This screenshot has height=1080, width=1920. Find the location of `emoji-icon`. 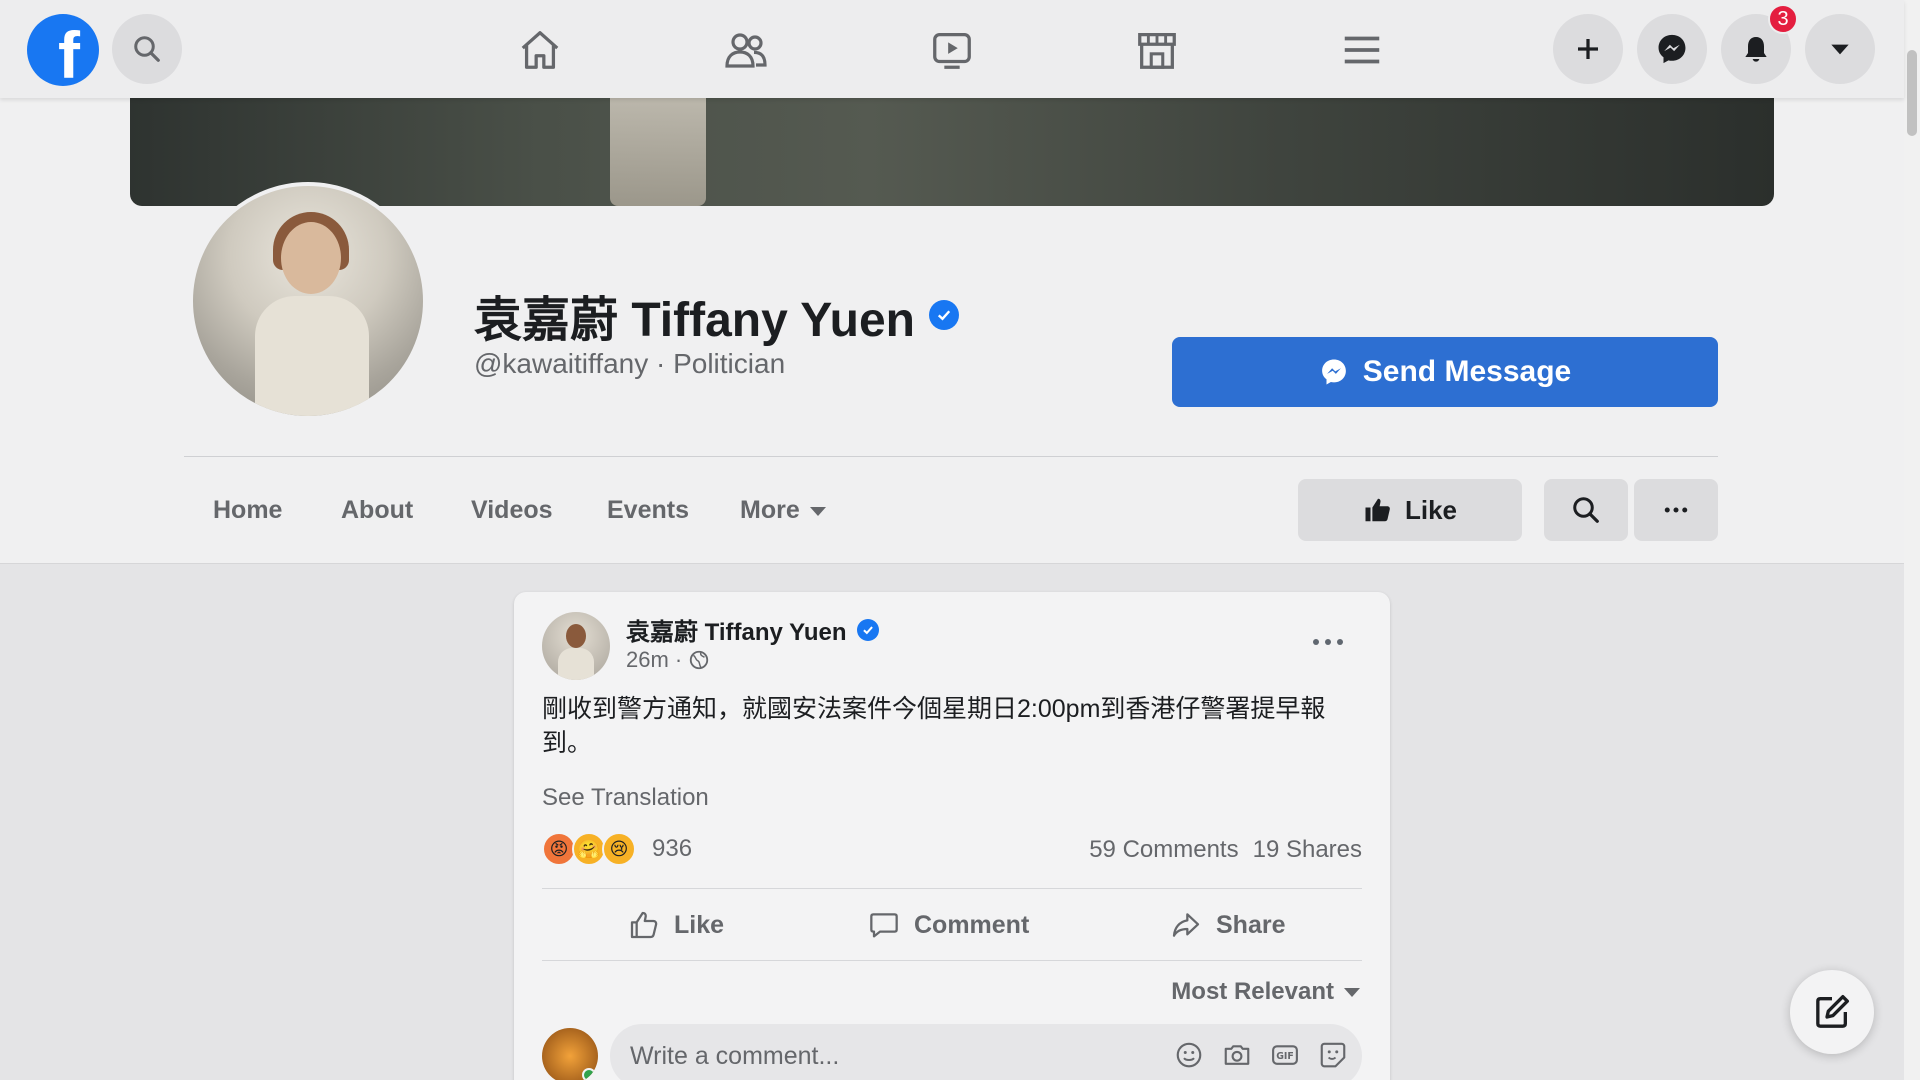

emoji-icon is located at coordinates (1189, 1055).